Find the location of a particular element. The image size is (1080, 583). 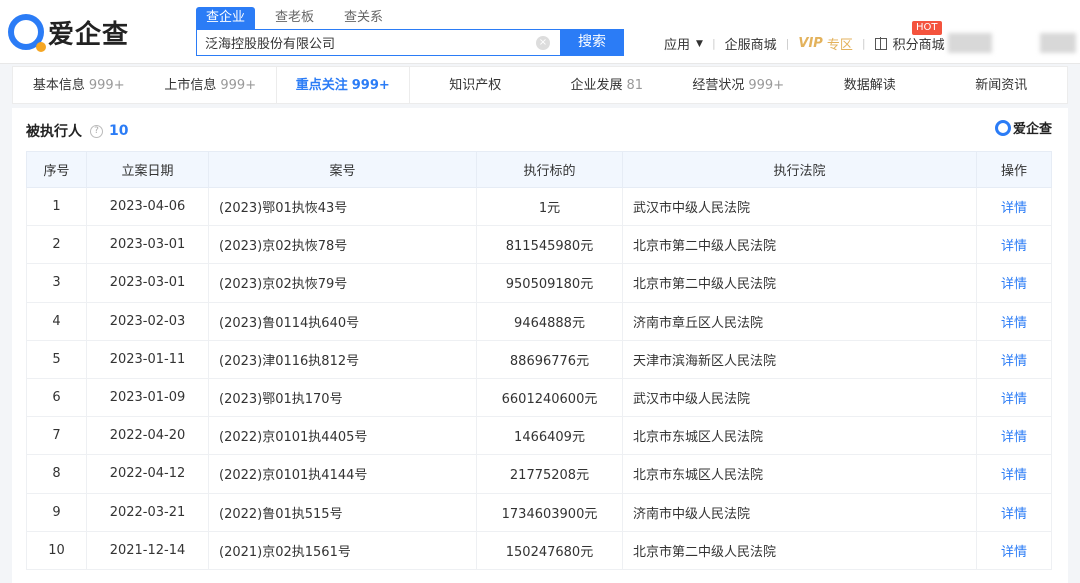

tab-label: 数据解读 is located at coordinates (869, 85).